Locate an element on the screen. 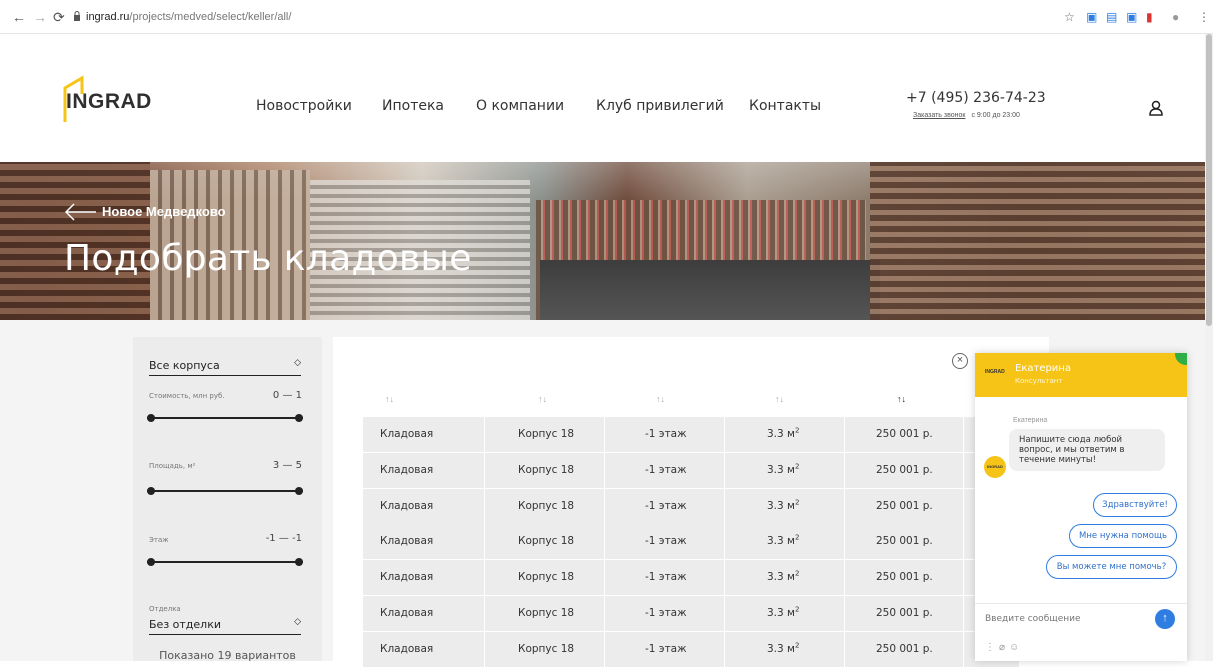  finish-select-value: Без отделки is located at coordinates (185, 624).